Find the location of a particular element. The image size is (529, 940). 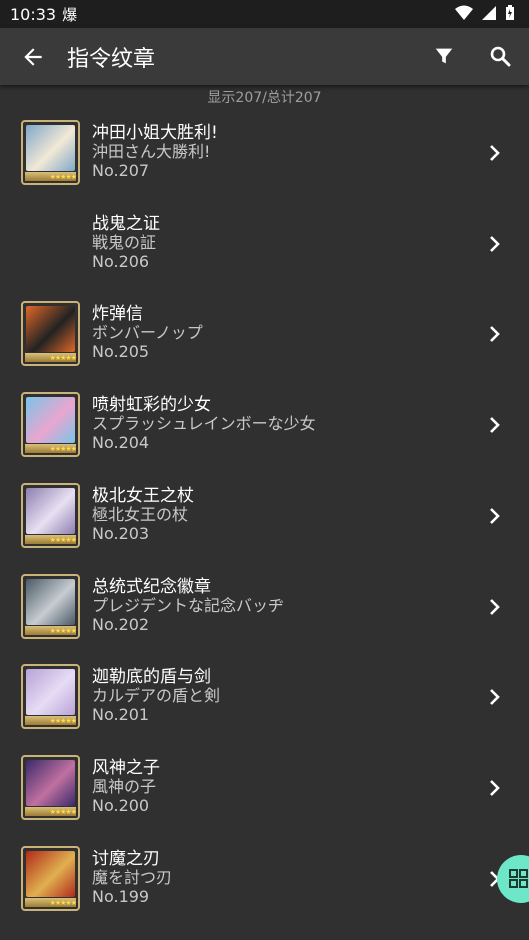

item-number: No.203 is located at coordinates (121, 533).